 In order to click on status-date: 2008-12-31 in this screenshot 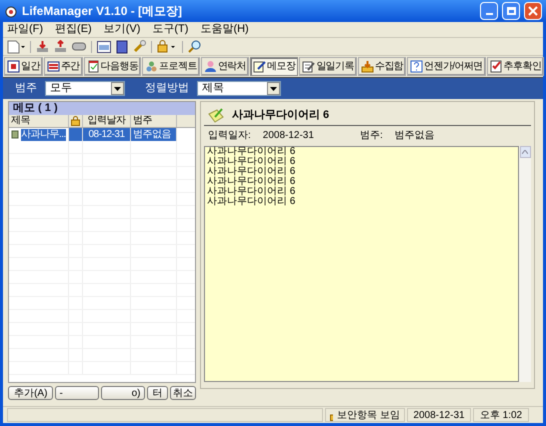, I will do `click(439, 415)`.